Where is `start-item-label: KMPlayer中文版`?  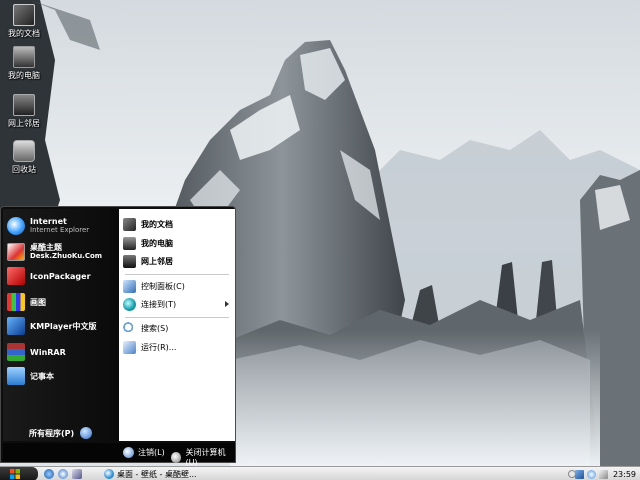 start-item-label: KMPlayer中文版 is located at coordinates (63, 326).